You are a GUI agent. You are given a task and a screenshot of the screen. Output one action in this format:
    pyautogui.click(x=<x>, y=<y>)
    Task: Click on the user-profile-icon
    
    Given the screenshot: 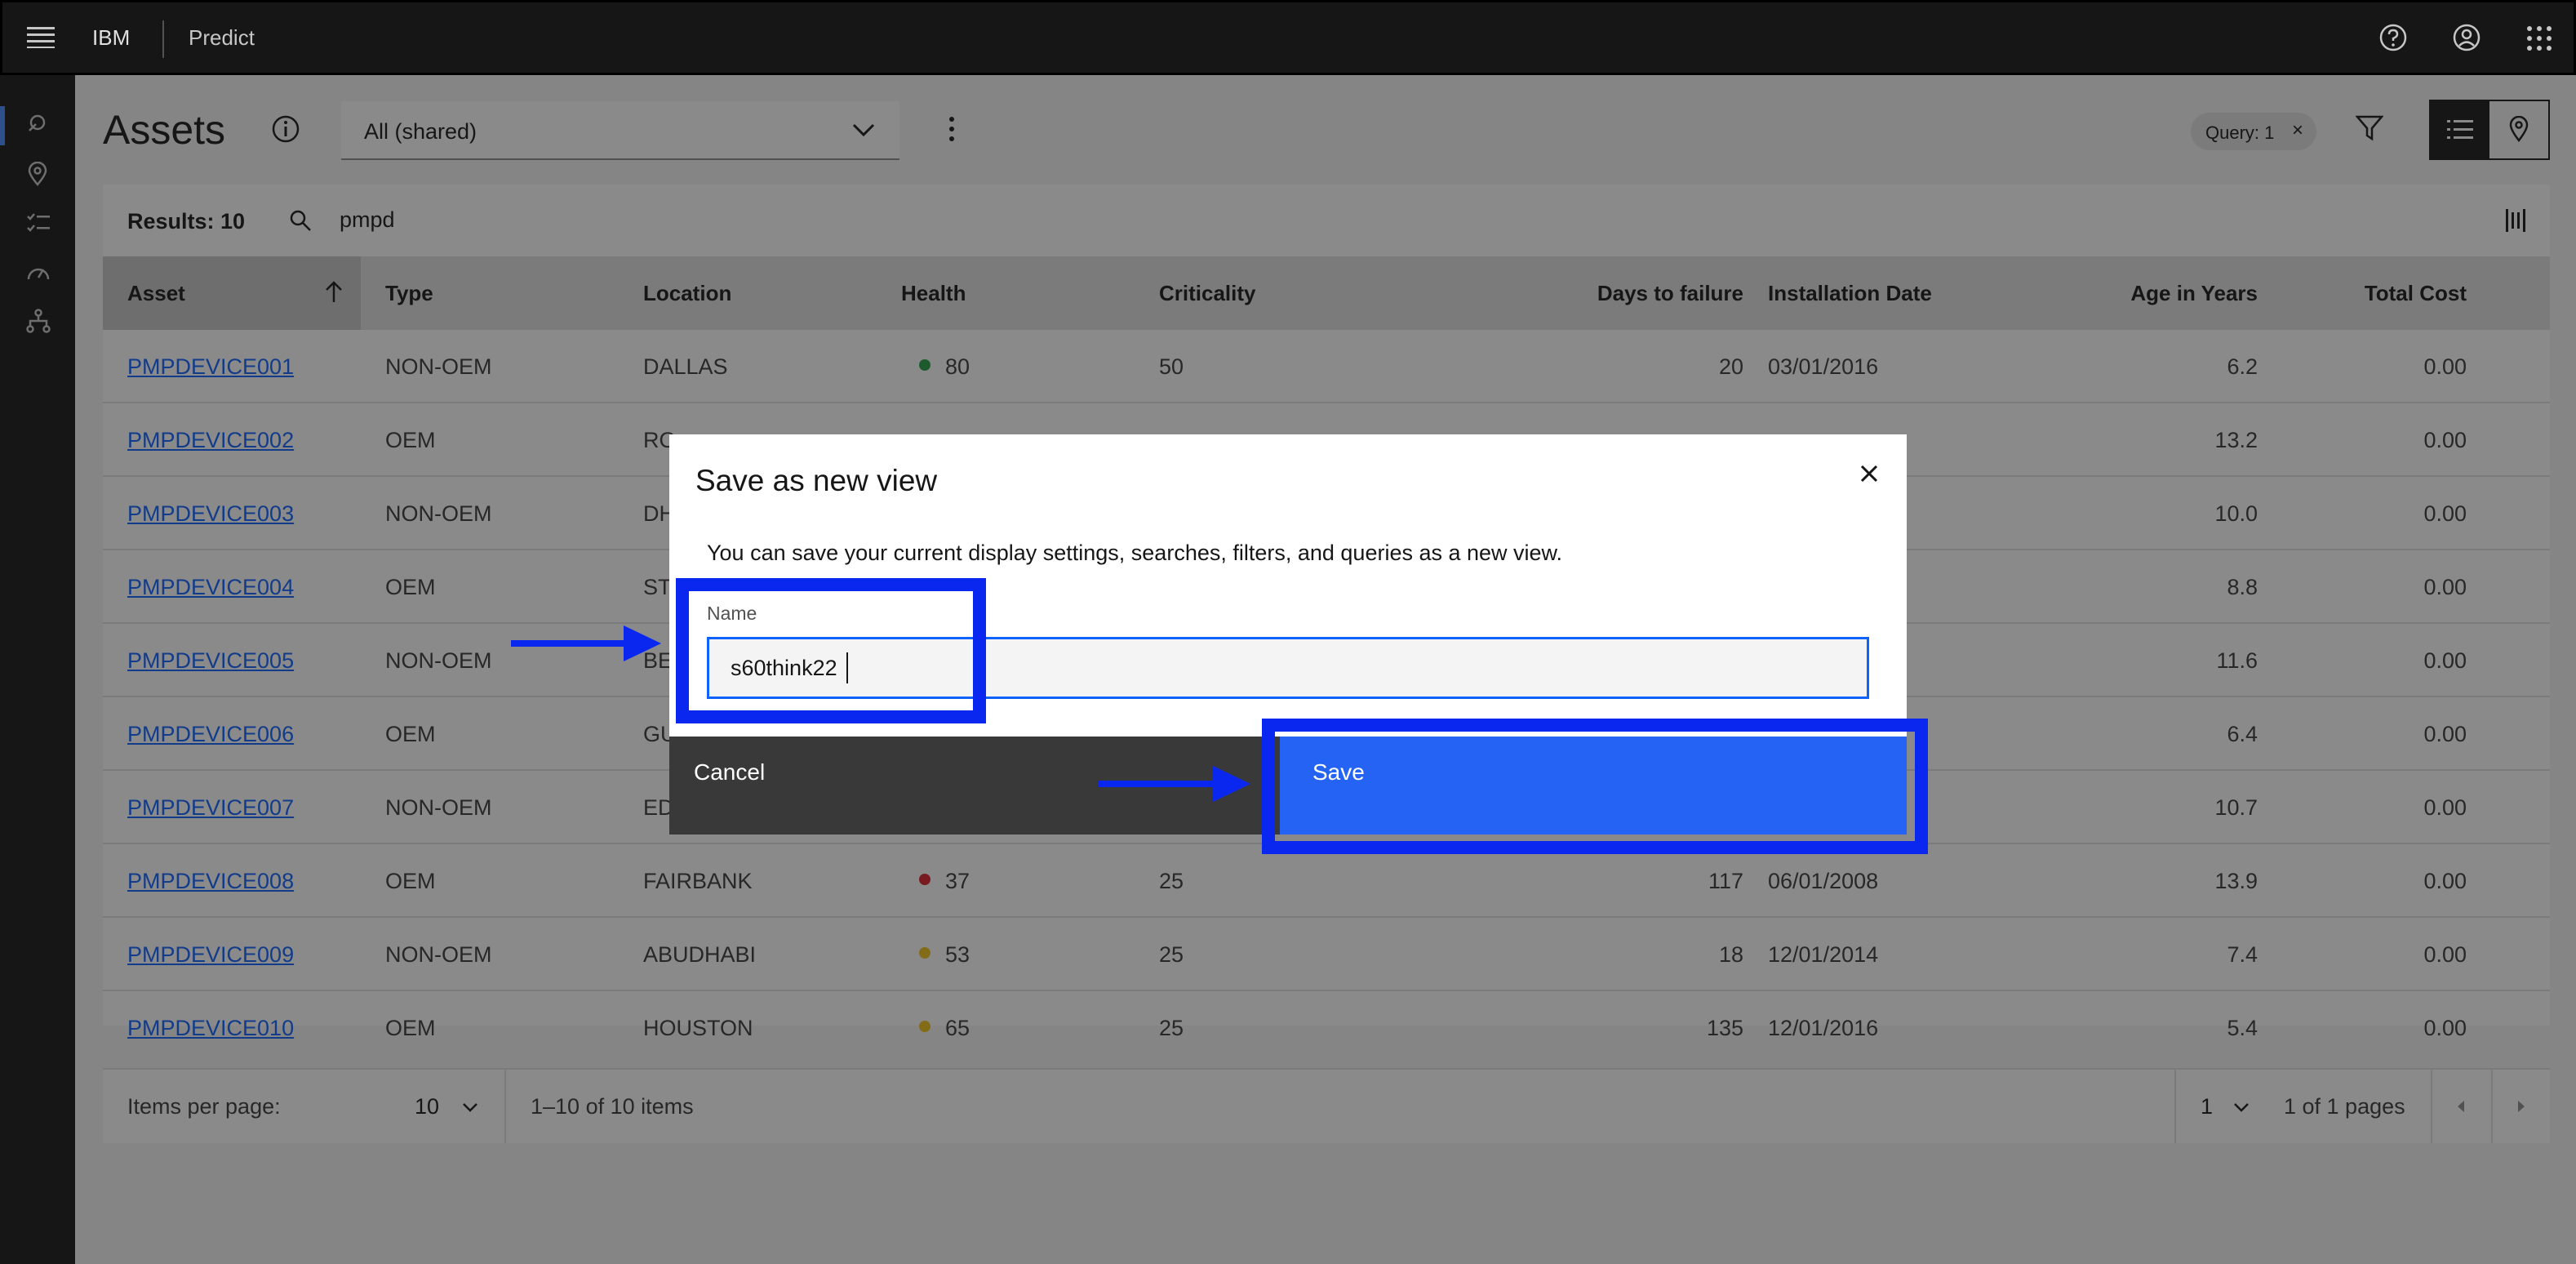 What is the action you would take?
    pyautogui.click(x=2467, y=37)
    